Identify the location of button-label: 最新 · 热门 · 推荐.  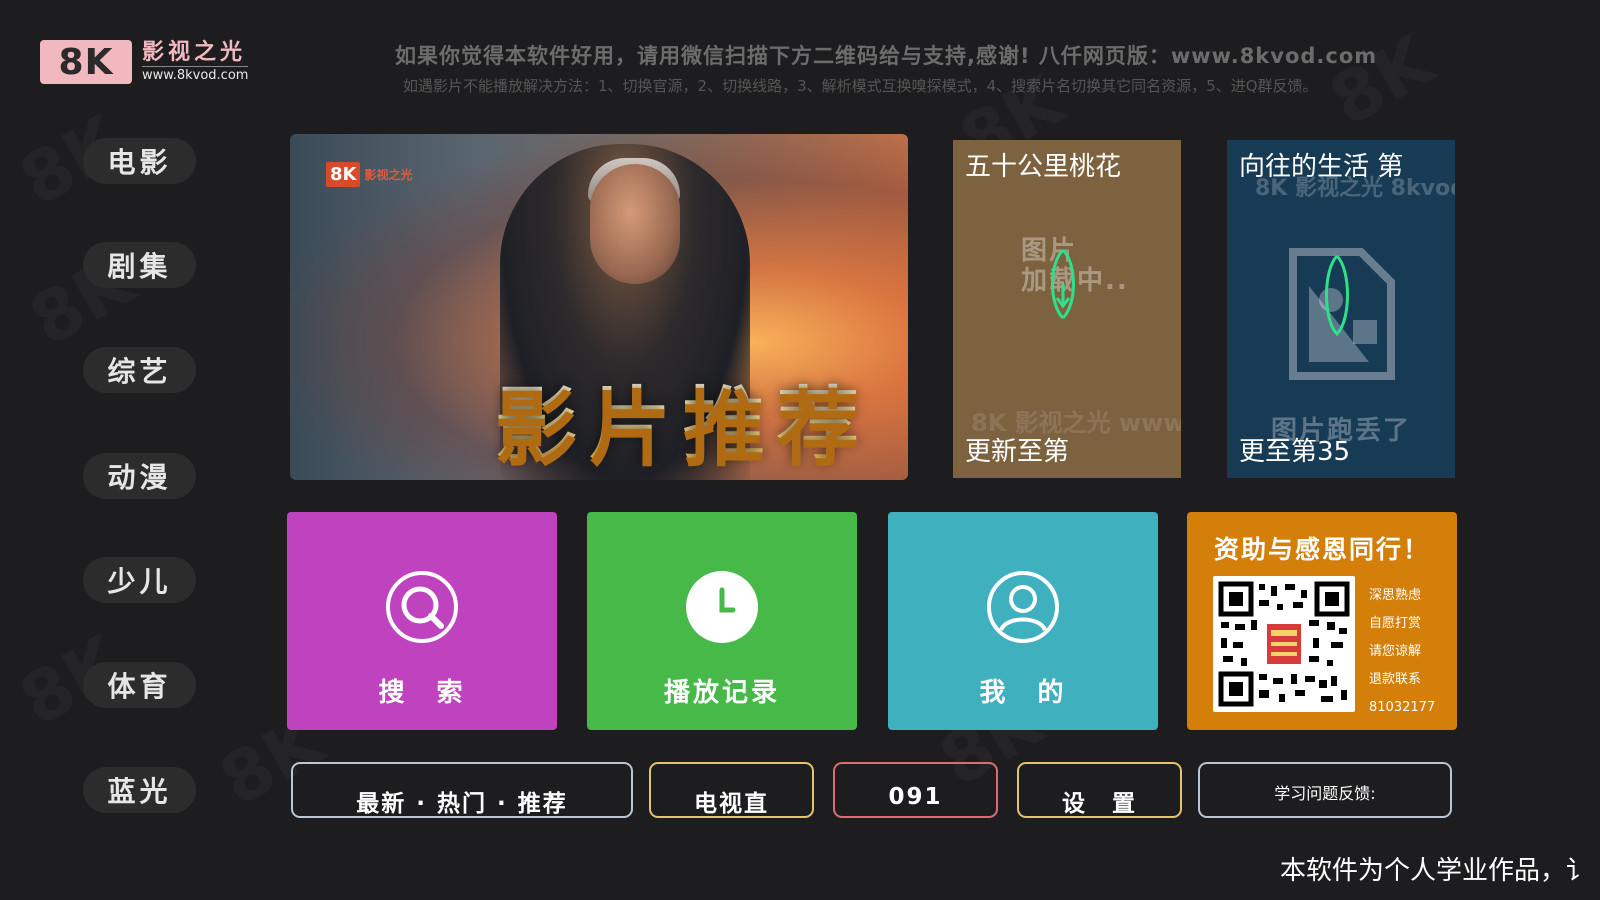
(462, 804).